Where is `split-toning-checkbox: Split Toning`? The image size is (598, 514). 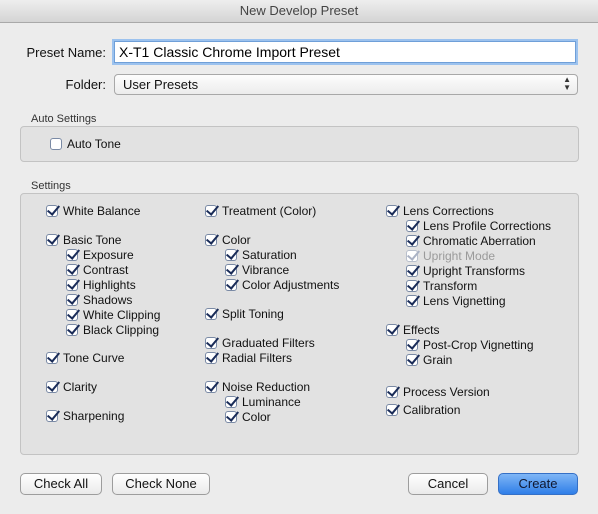 split-toning-checkbox: Split Toning is located at coordinates (244, 313).